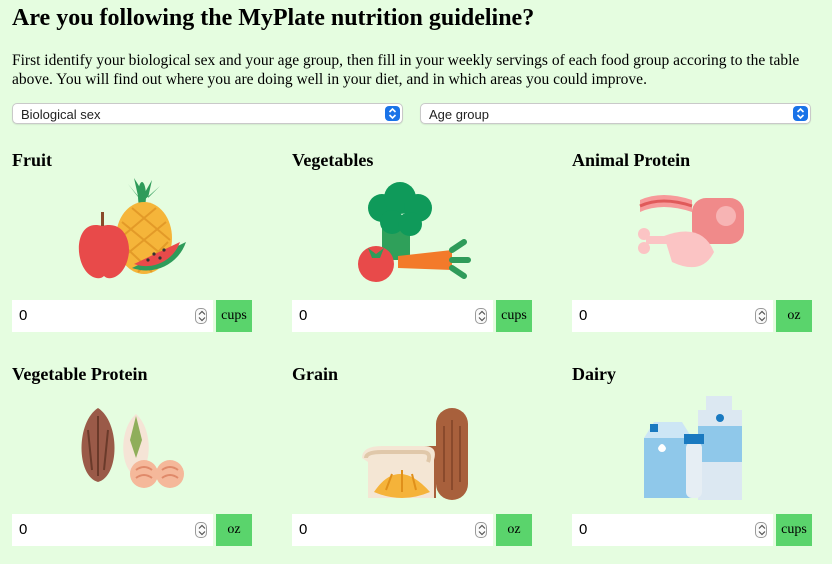 The height and width of the screenshot is (564, 832). I want to click on vegetable-protein-input: 0, so click(112, 530).